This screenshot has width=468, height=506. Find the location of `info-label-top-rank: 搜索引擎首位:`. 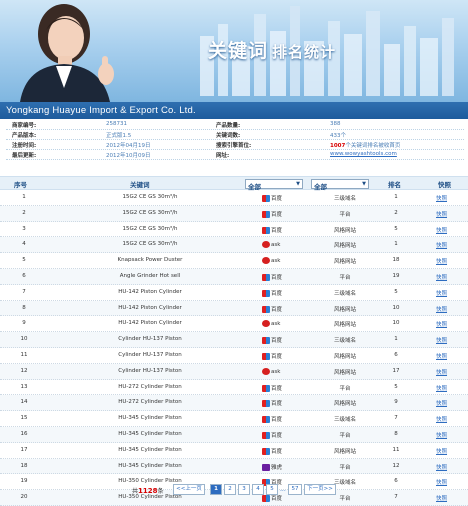

info-label-top-rank: 搜索引擎首位: is located at coordinates (234, 146).